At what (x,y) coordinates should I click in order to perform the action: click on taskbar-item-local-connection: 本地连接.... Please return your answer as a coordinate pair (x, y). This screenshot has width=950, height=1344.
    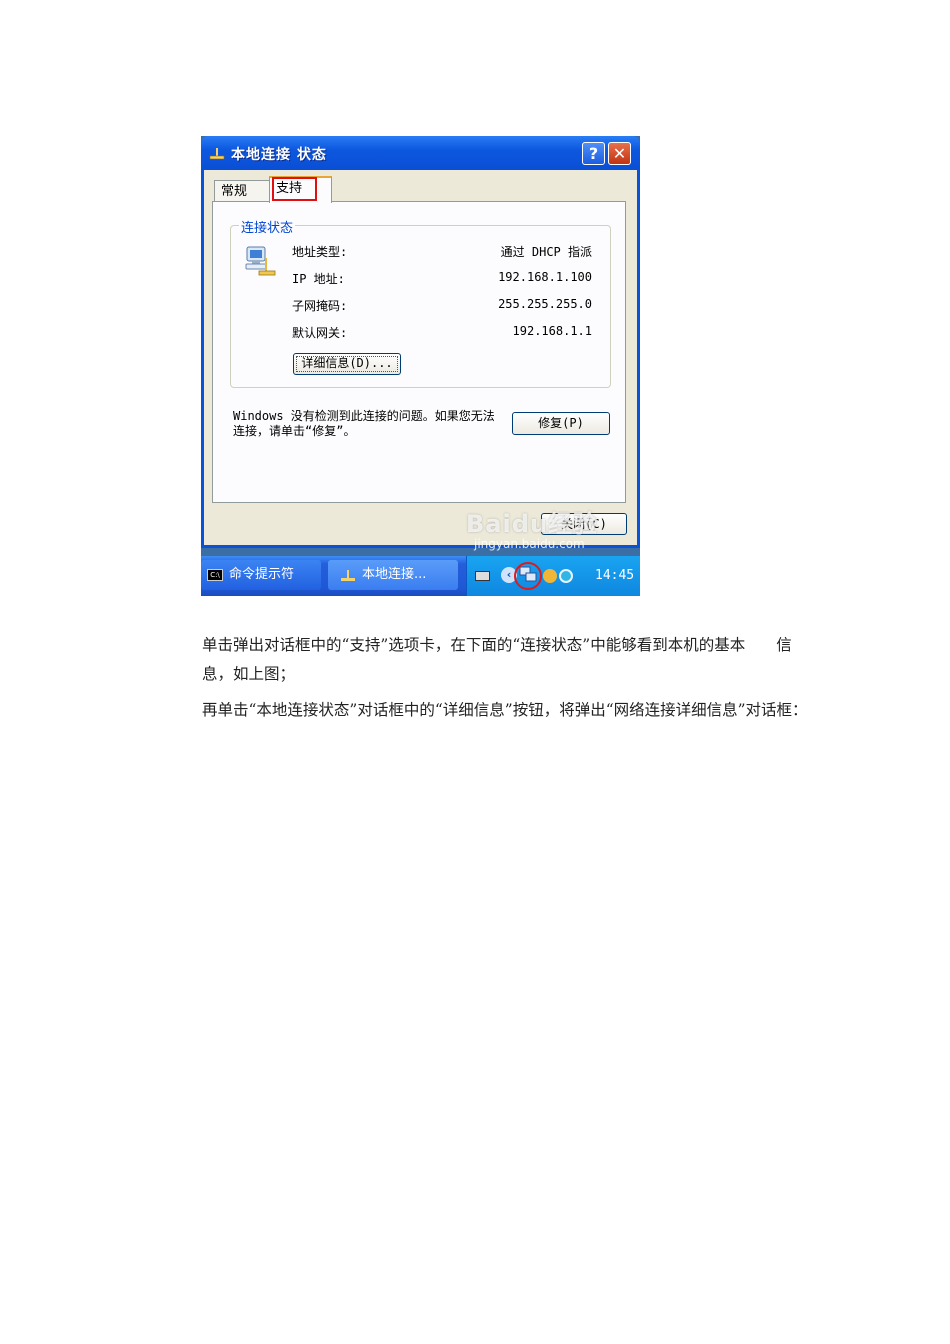
    Looking at the image, I should click on (393, 575).